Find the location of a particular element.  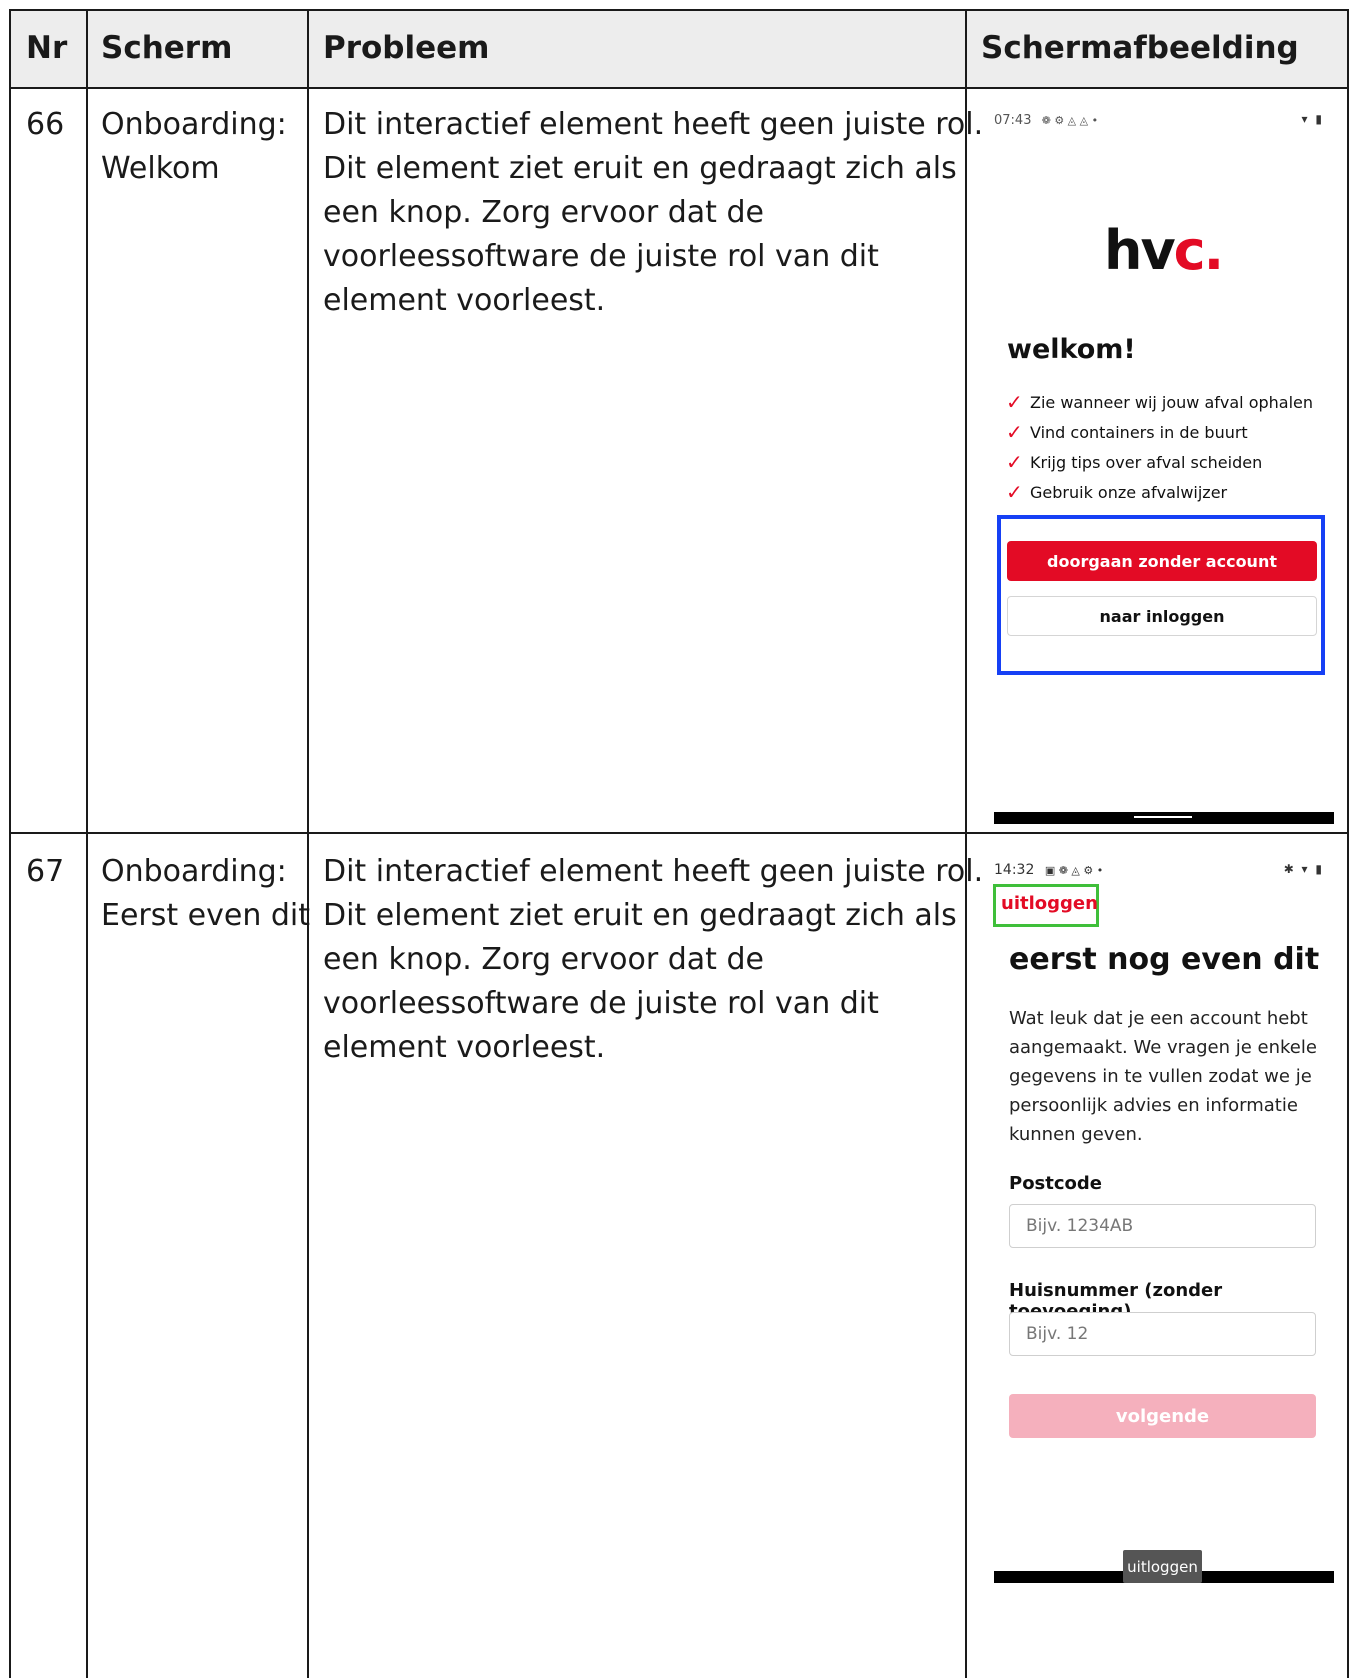

screen-name: Onboarding: Welkom is located at coordinates (194, 146).